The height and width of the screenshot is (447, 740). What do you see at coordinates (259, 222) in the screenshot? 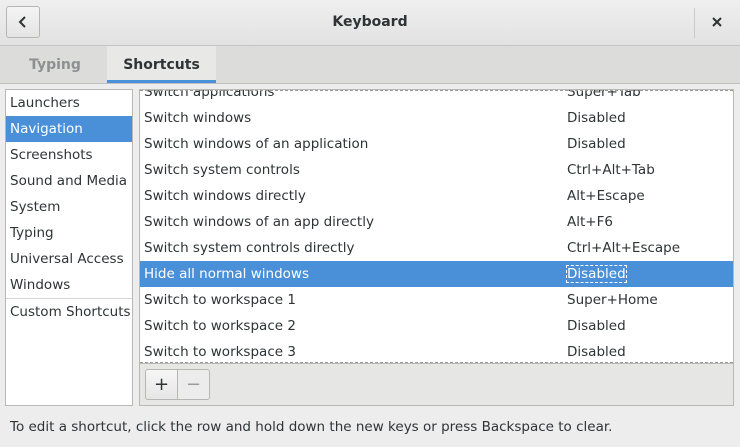
I see `shortcut-name: Switch windows of an app directly` at bounding box center [259, 222].